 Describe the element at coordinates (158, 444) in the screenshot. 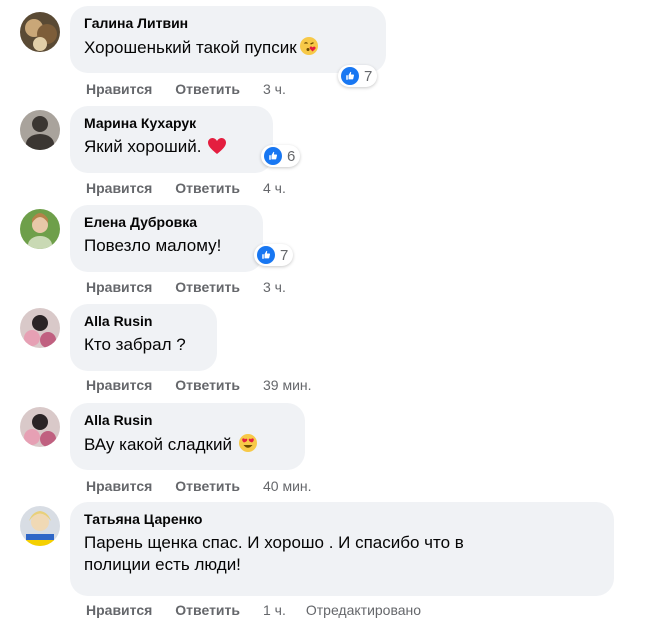

I see `comment-text-content: ВАу какой сладкий` at that location.